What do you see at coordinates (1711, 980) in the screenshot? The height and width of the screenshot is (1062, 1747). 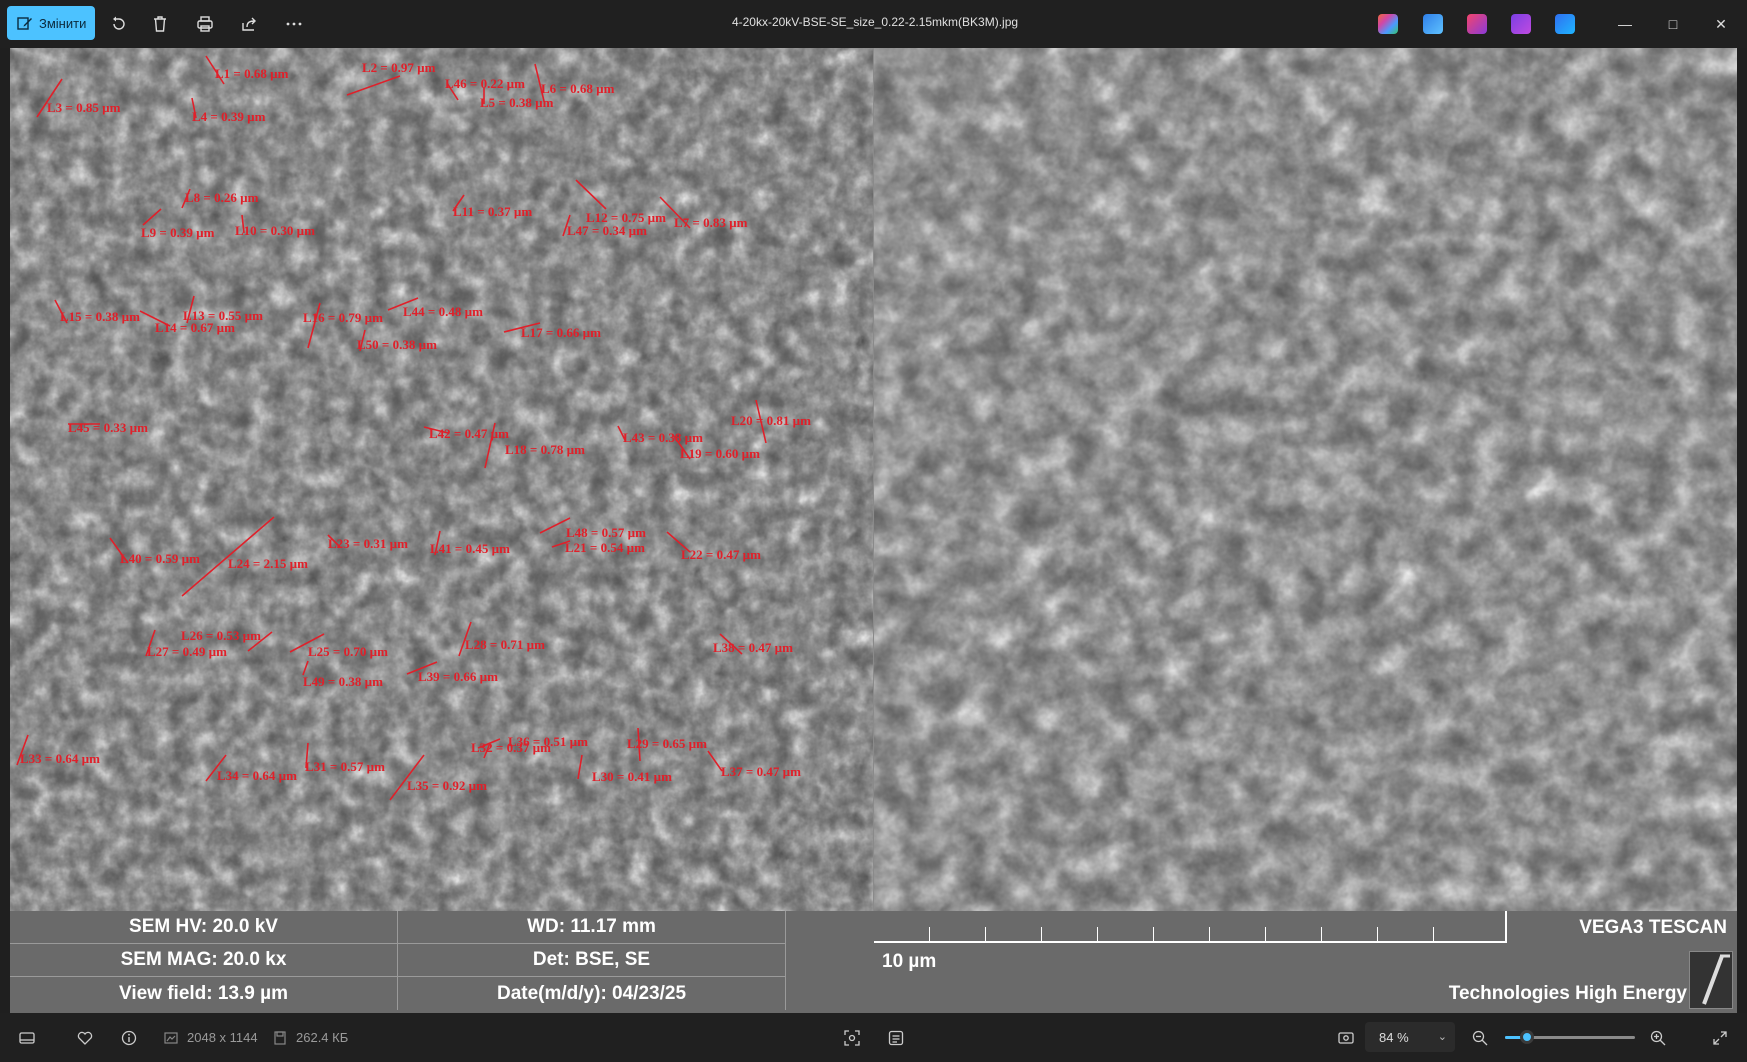 I see `tescan-logo` at bounding box center [1711, 980].